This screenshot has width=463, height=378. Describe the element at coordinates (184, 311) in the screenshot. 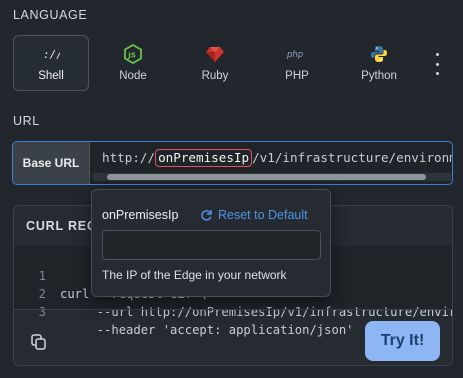

I see `code-line: 3 --header 'accept: application/json'` at that location.